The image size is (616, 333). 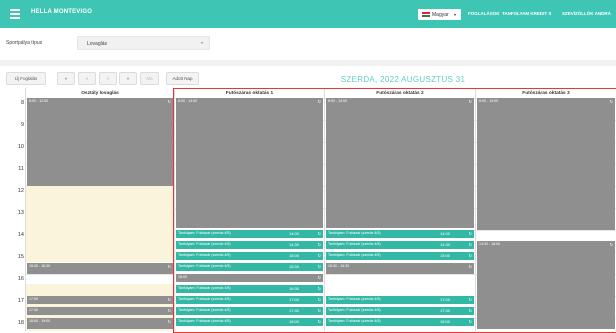 What do you see at coordinates (22, 125) in the screenshot?
I see `time-label: 9` at bounding box center [22, 125].